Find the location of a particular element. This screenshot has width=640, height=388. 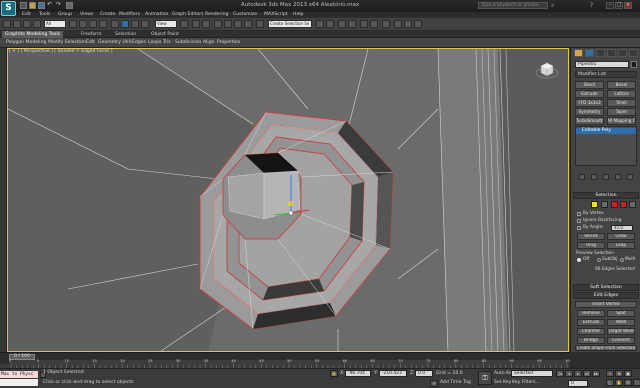

by-vertex-checkbox is located at coordinates (579, 214).